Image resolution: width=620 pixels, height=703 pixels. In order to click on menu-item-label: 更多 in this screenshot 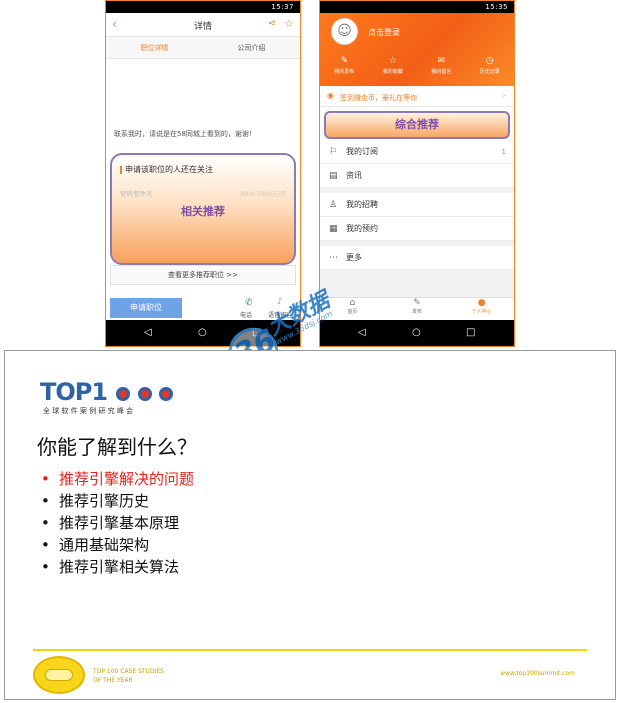, I will do `click(354, 257)`.